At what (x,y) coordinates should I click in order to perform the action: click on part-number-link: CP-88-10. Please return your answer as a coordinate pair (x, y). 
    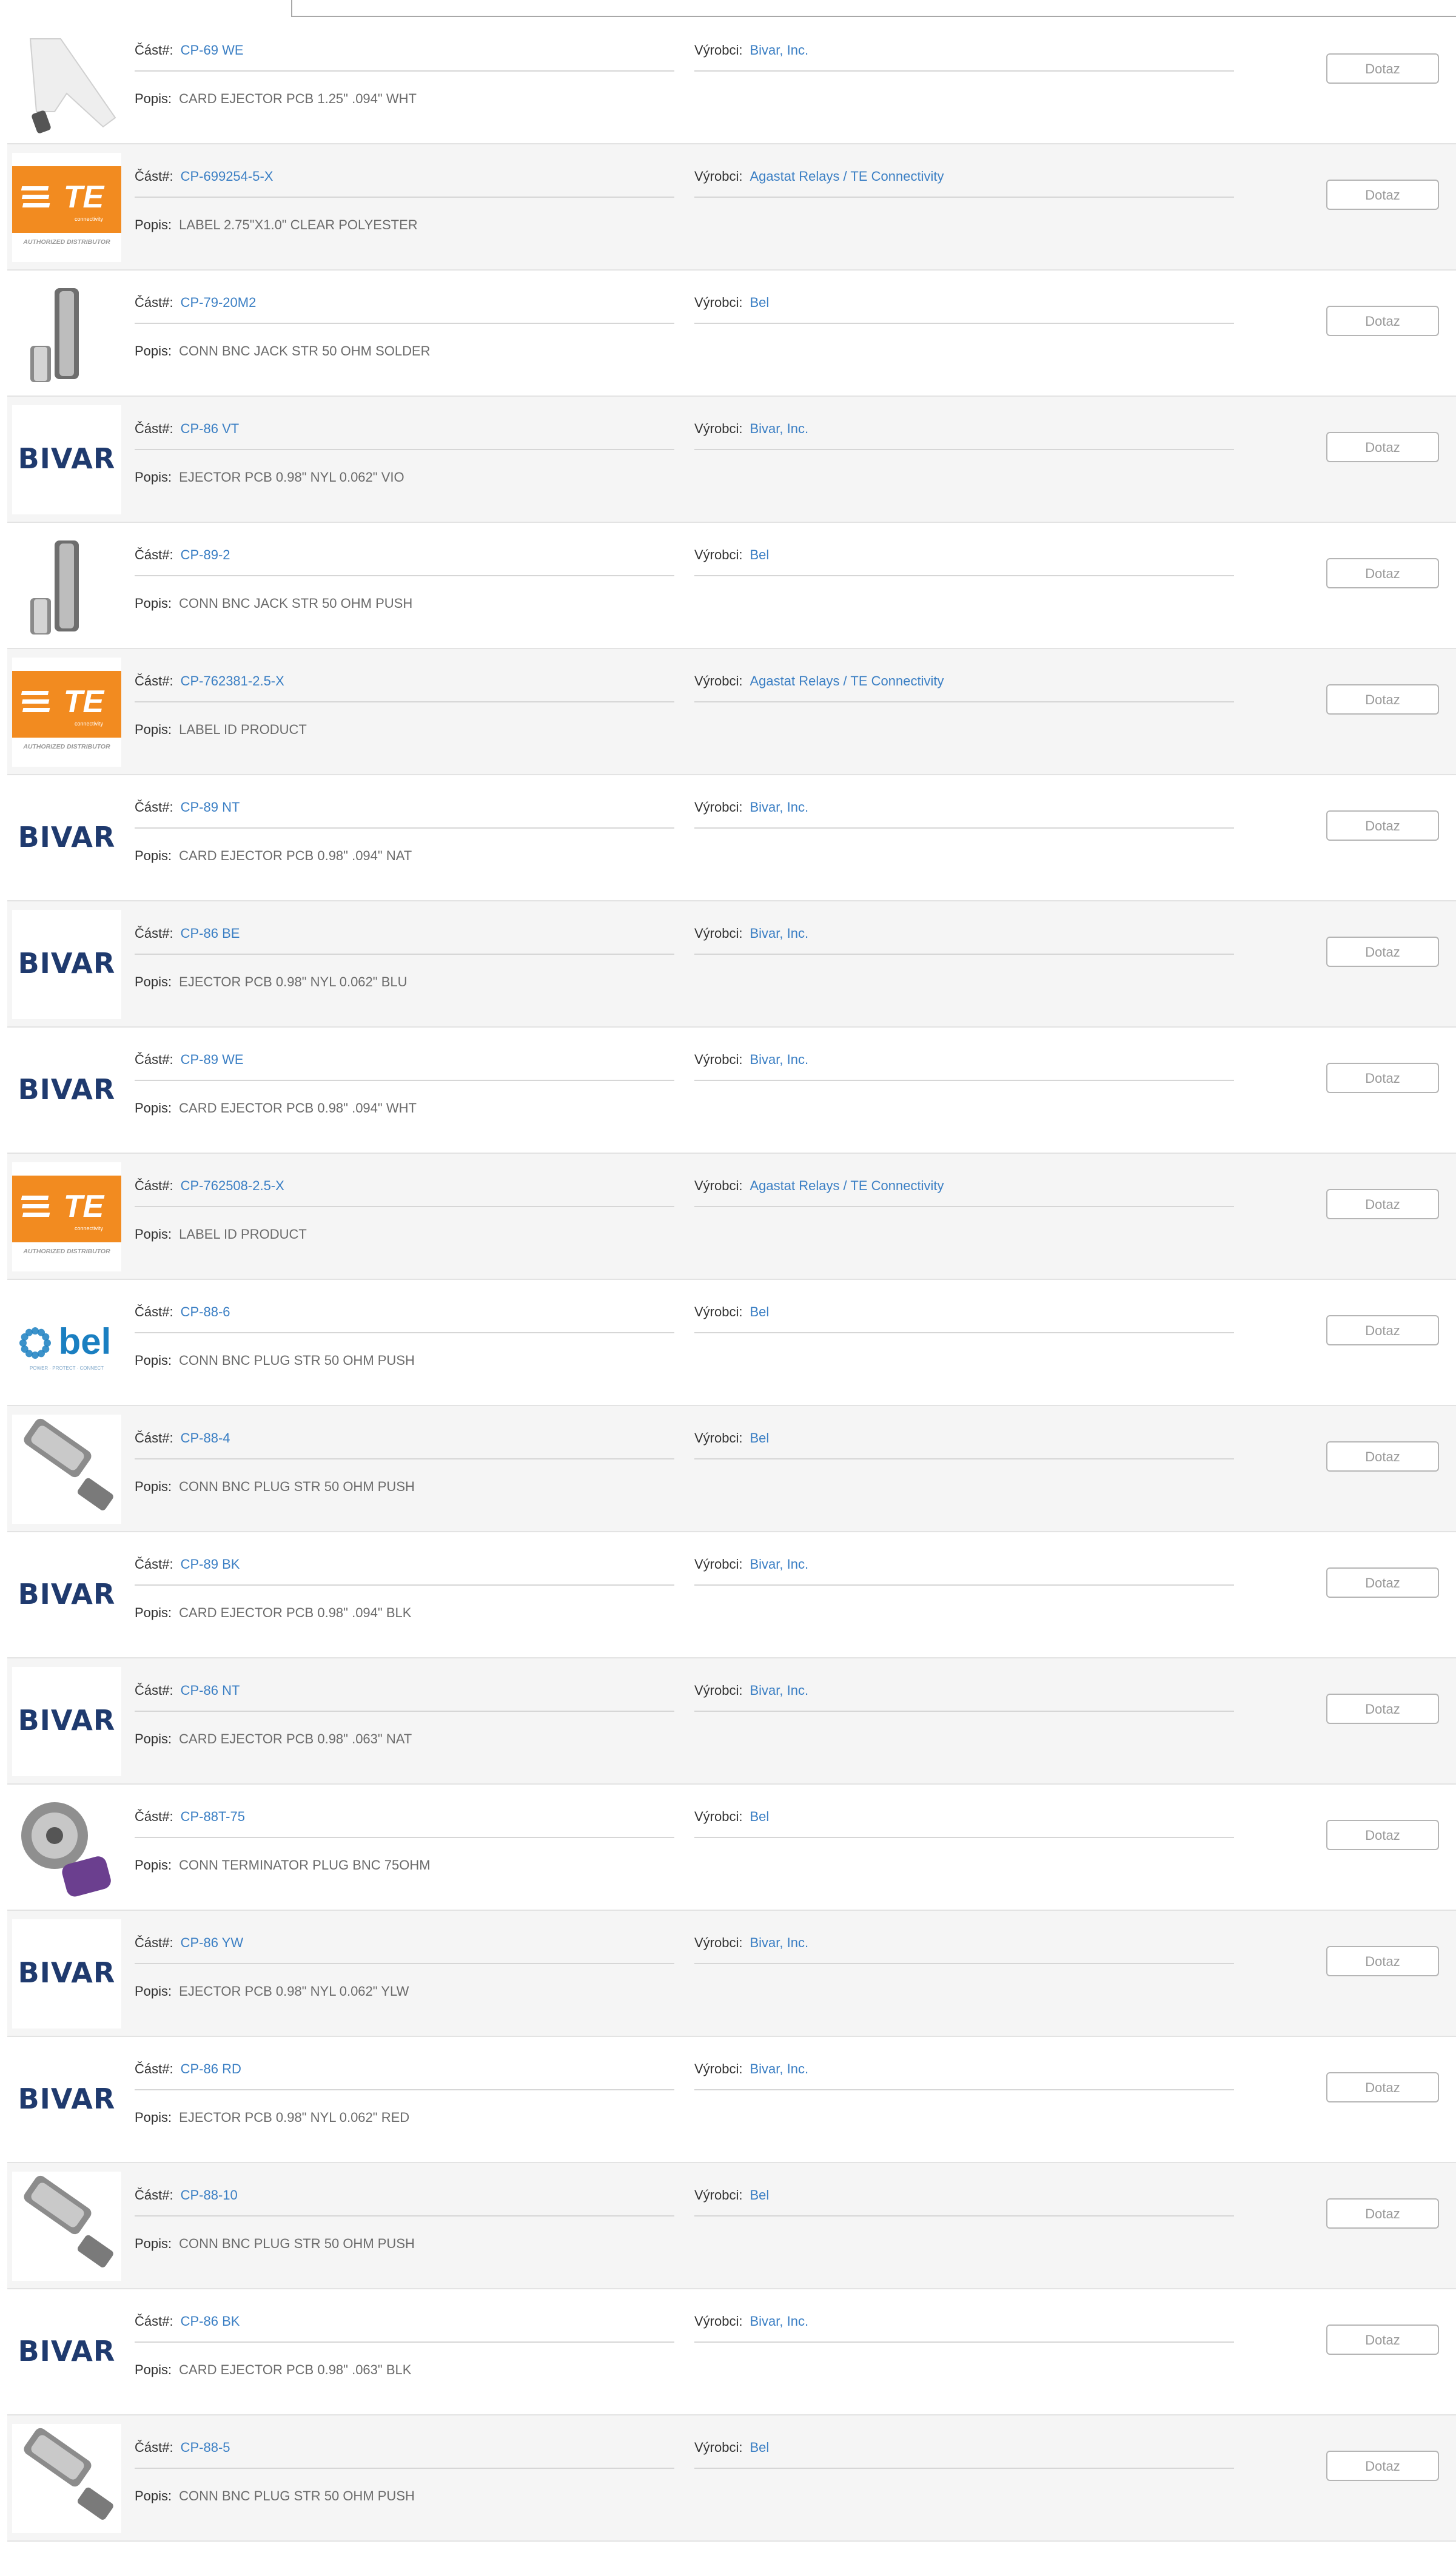
    Looking at the image, I should click on (209, 2195).